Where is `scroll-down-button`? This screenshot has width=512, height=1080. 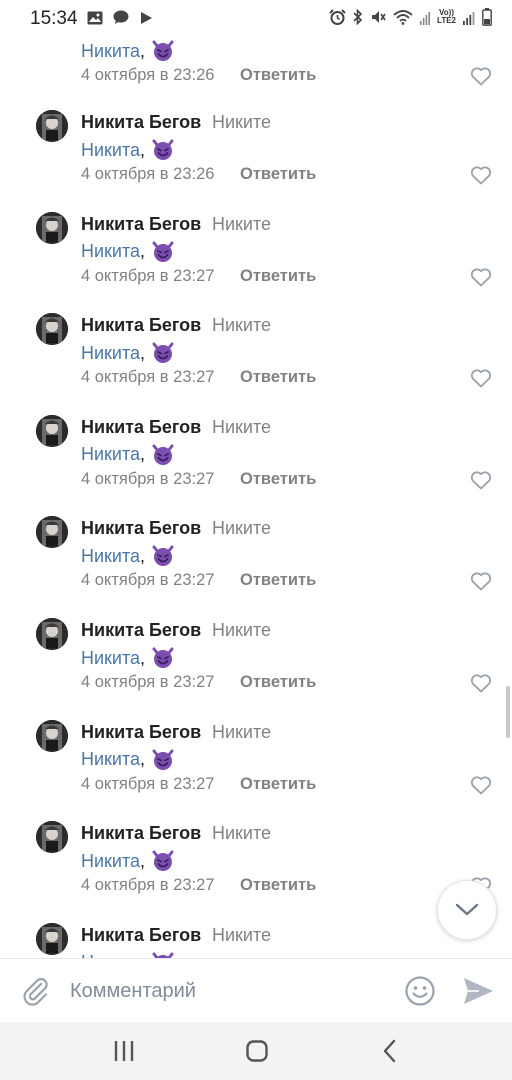
scroll-down-button is located at coordinates (467, 910).